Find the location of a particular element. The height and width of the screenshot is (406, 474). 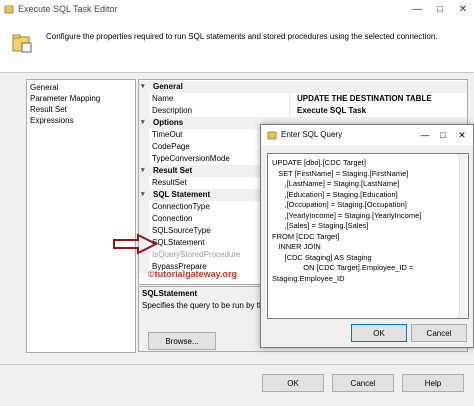

query-line: UPDATE [dbo].[CDC Target] is located at coordinates (319, 162).